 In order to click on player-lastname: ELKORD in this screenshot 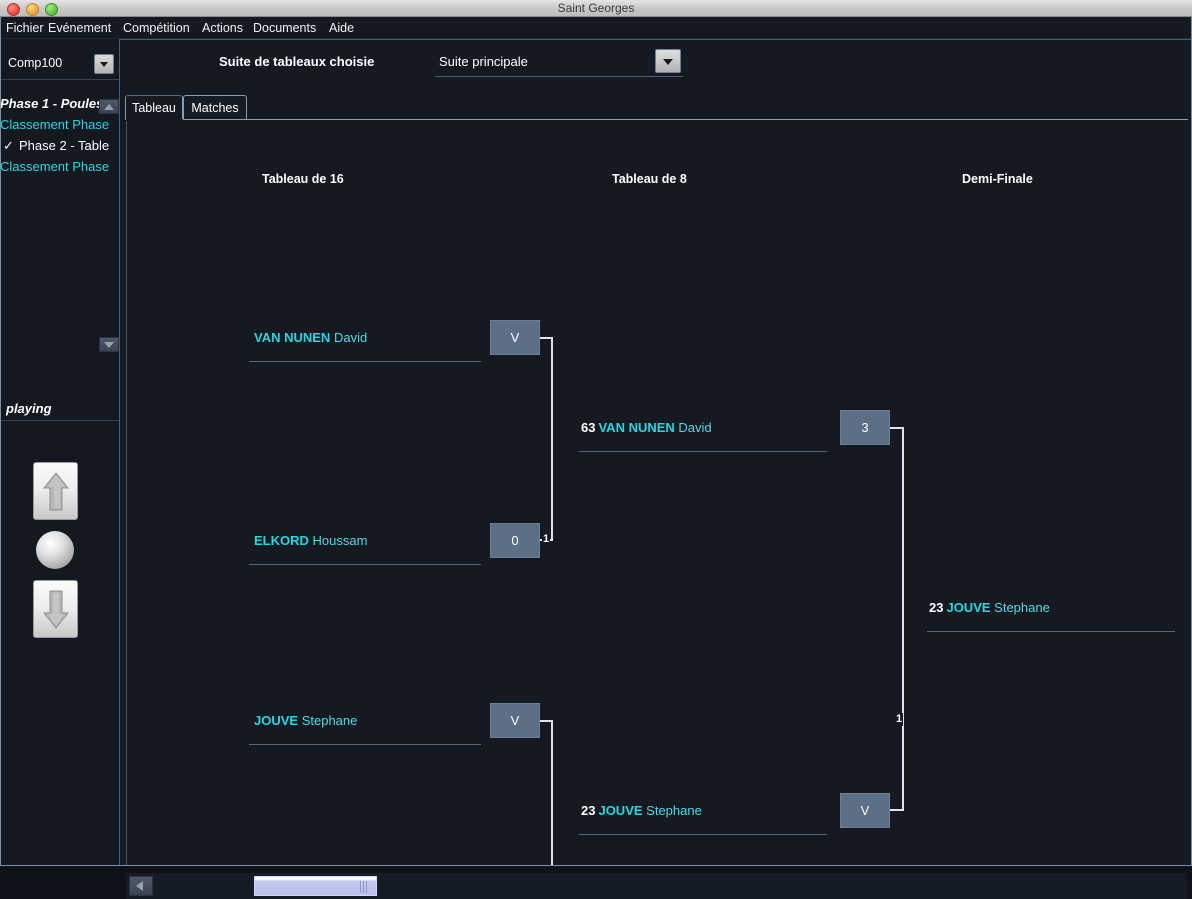, I will do `click(281, 540)`.